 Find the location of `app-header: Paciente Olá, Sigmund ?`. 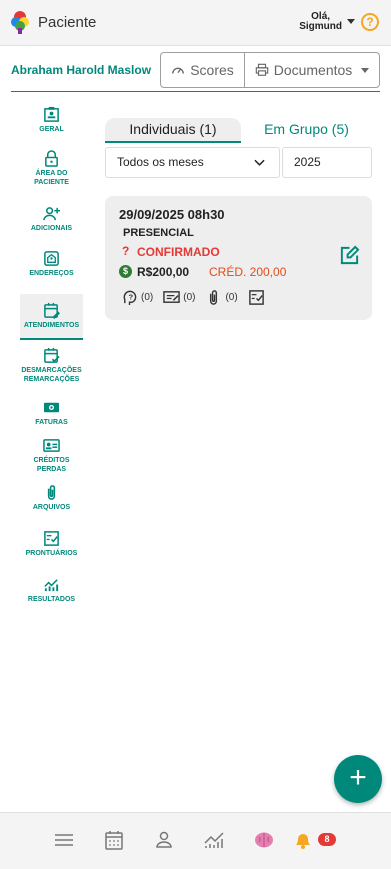

app-header: Paciente Olá, Sigmund ? is located at coordinates (195, 23).